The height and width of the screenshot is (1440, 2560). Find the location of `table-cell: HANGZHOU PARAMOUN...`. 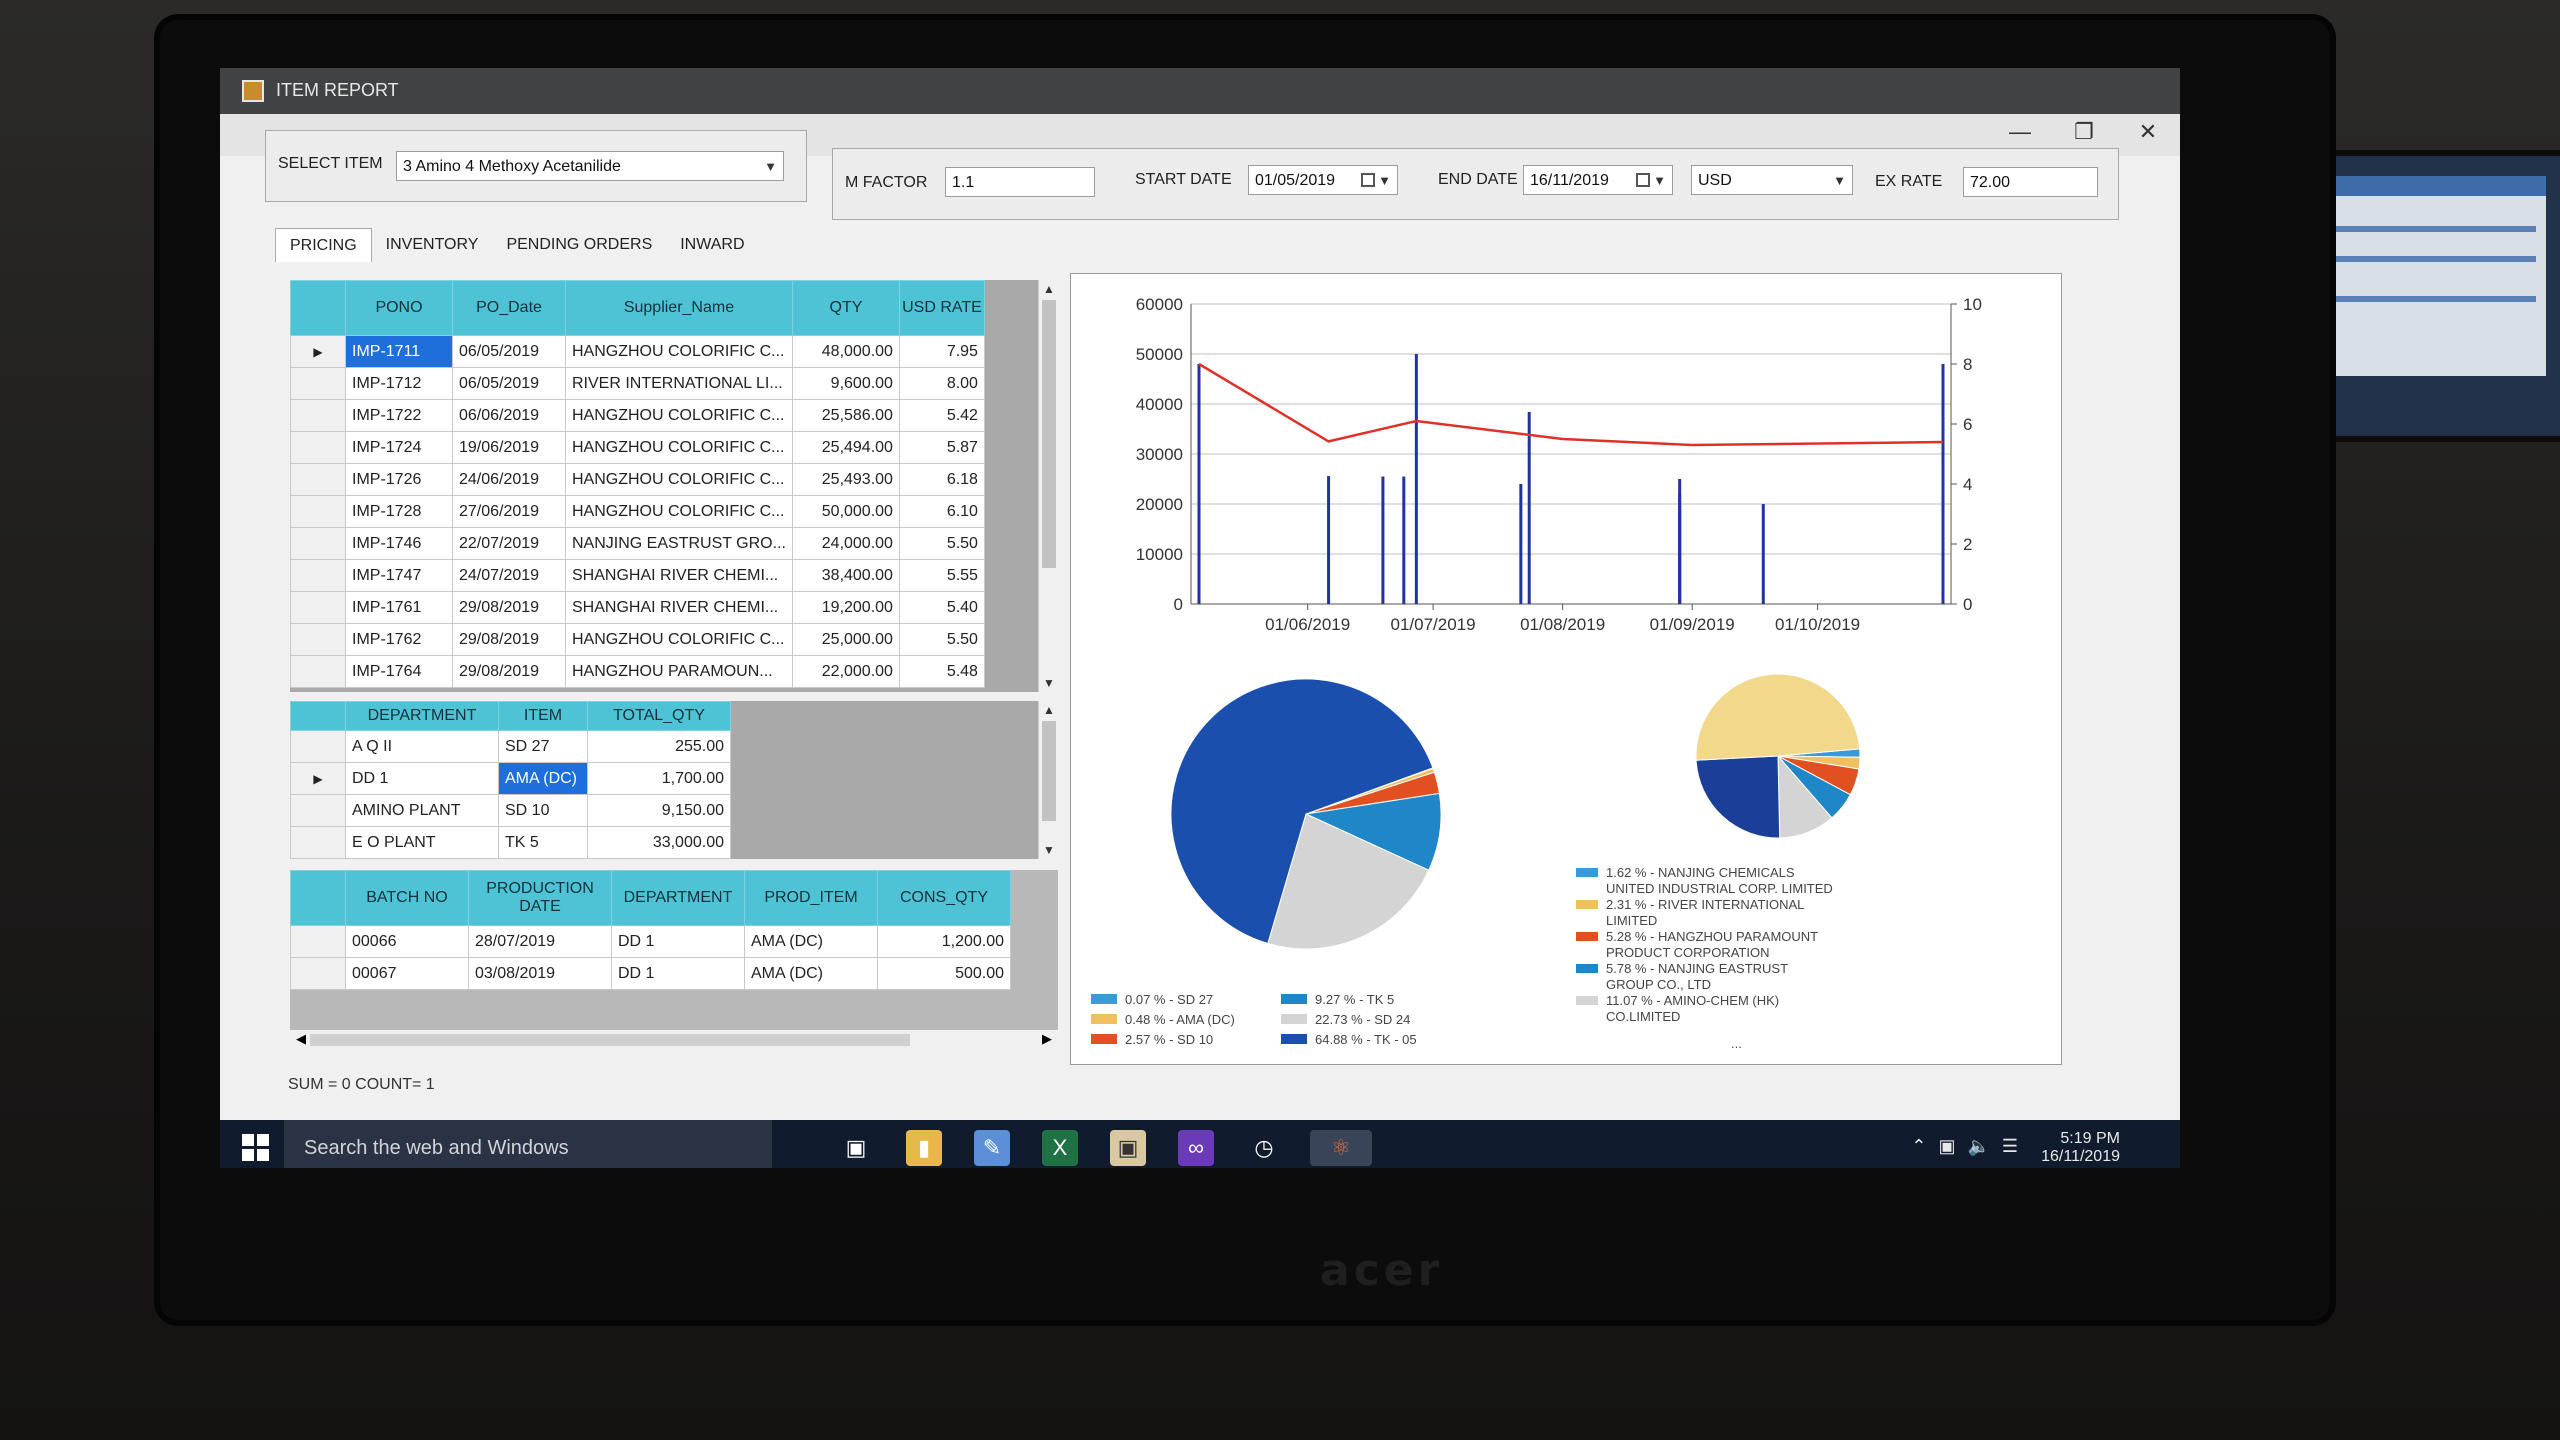

table-cell: HANGZHOU PARAMOUN... is located at coordinates (679, 671).